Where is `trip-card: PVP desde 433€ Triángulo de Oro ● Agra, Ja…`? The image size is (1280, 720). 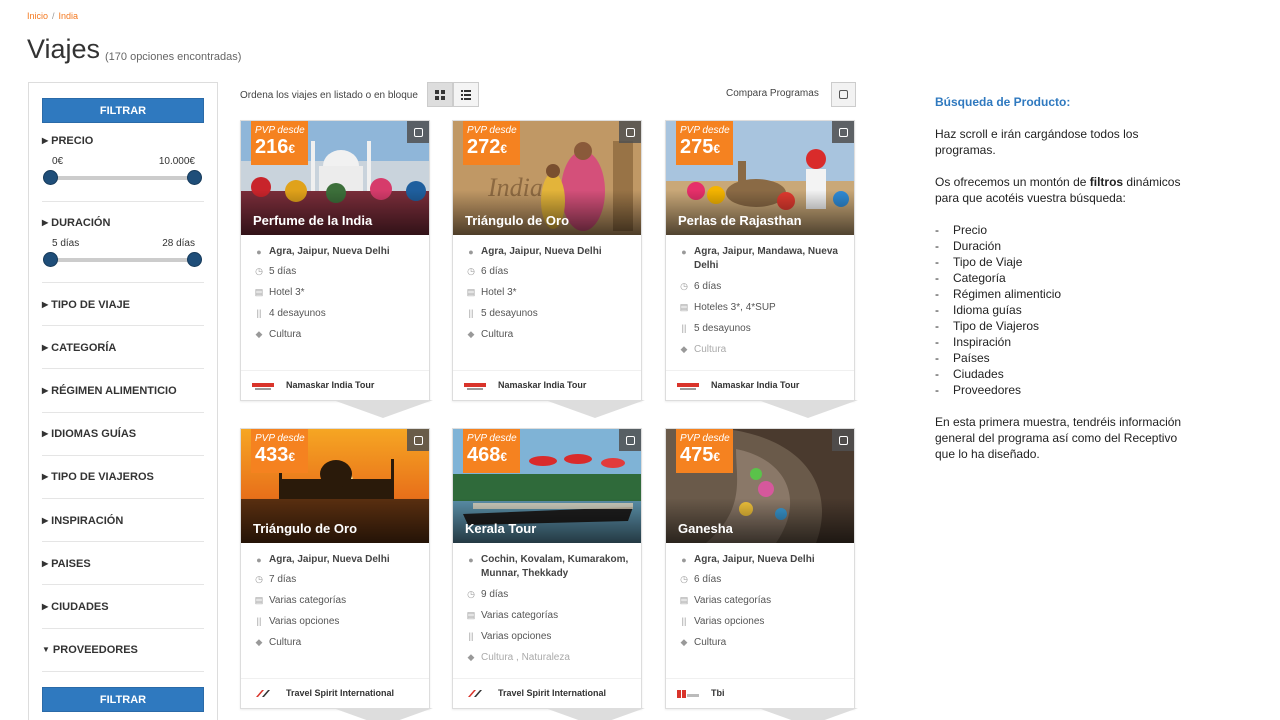
trip-card: PVP desde 433€ Triángulo de Oro ● Agra, Ja… is located at coordinates (336, 574).